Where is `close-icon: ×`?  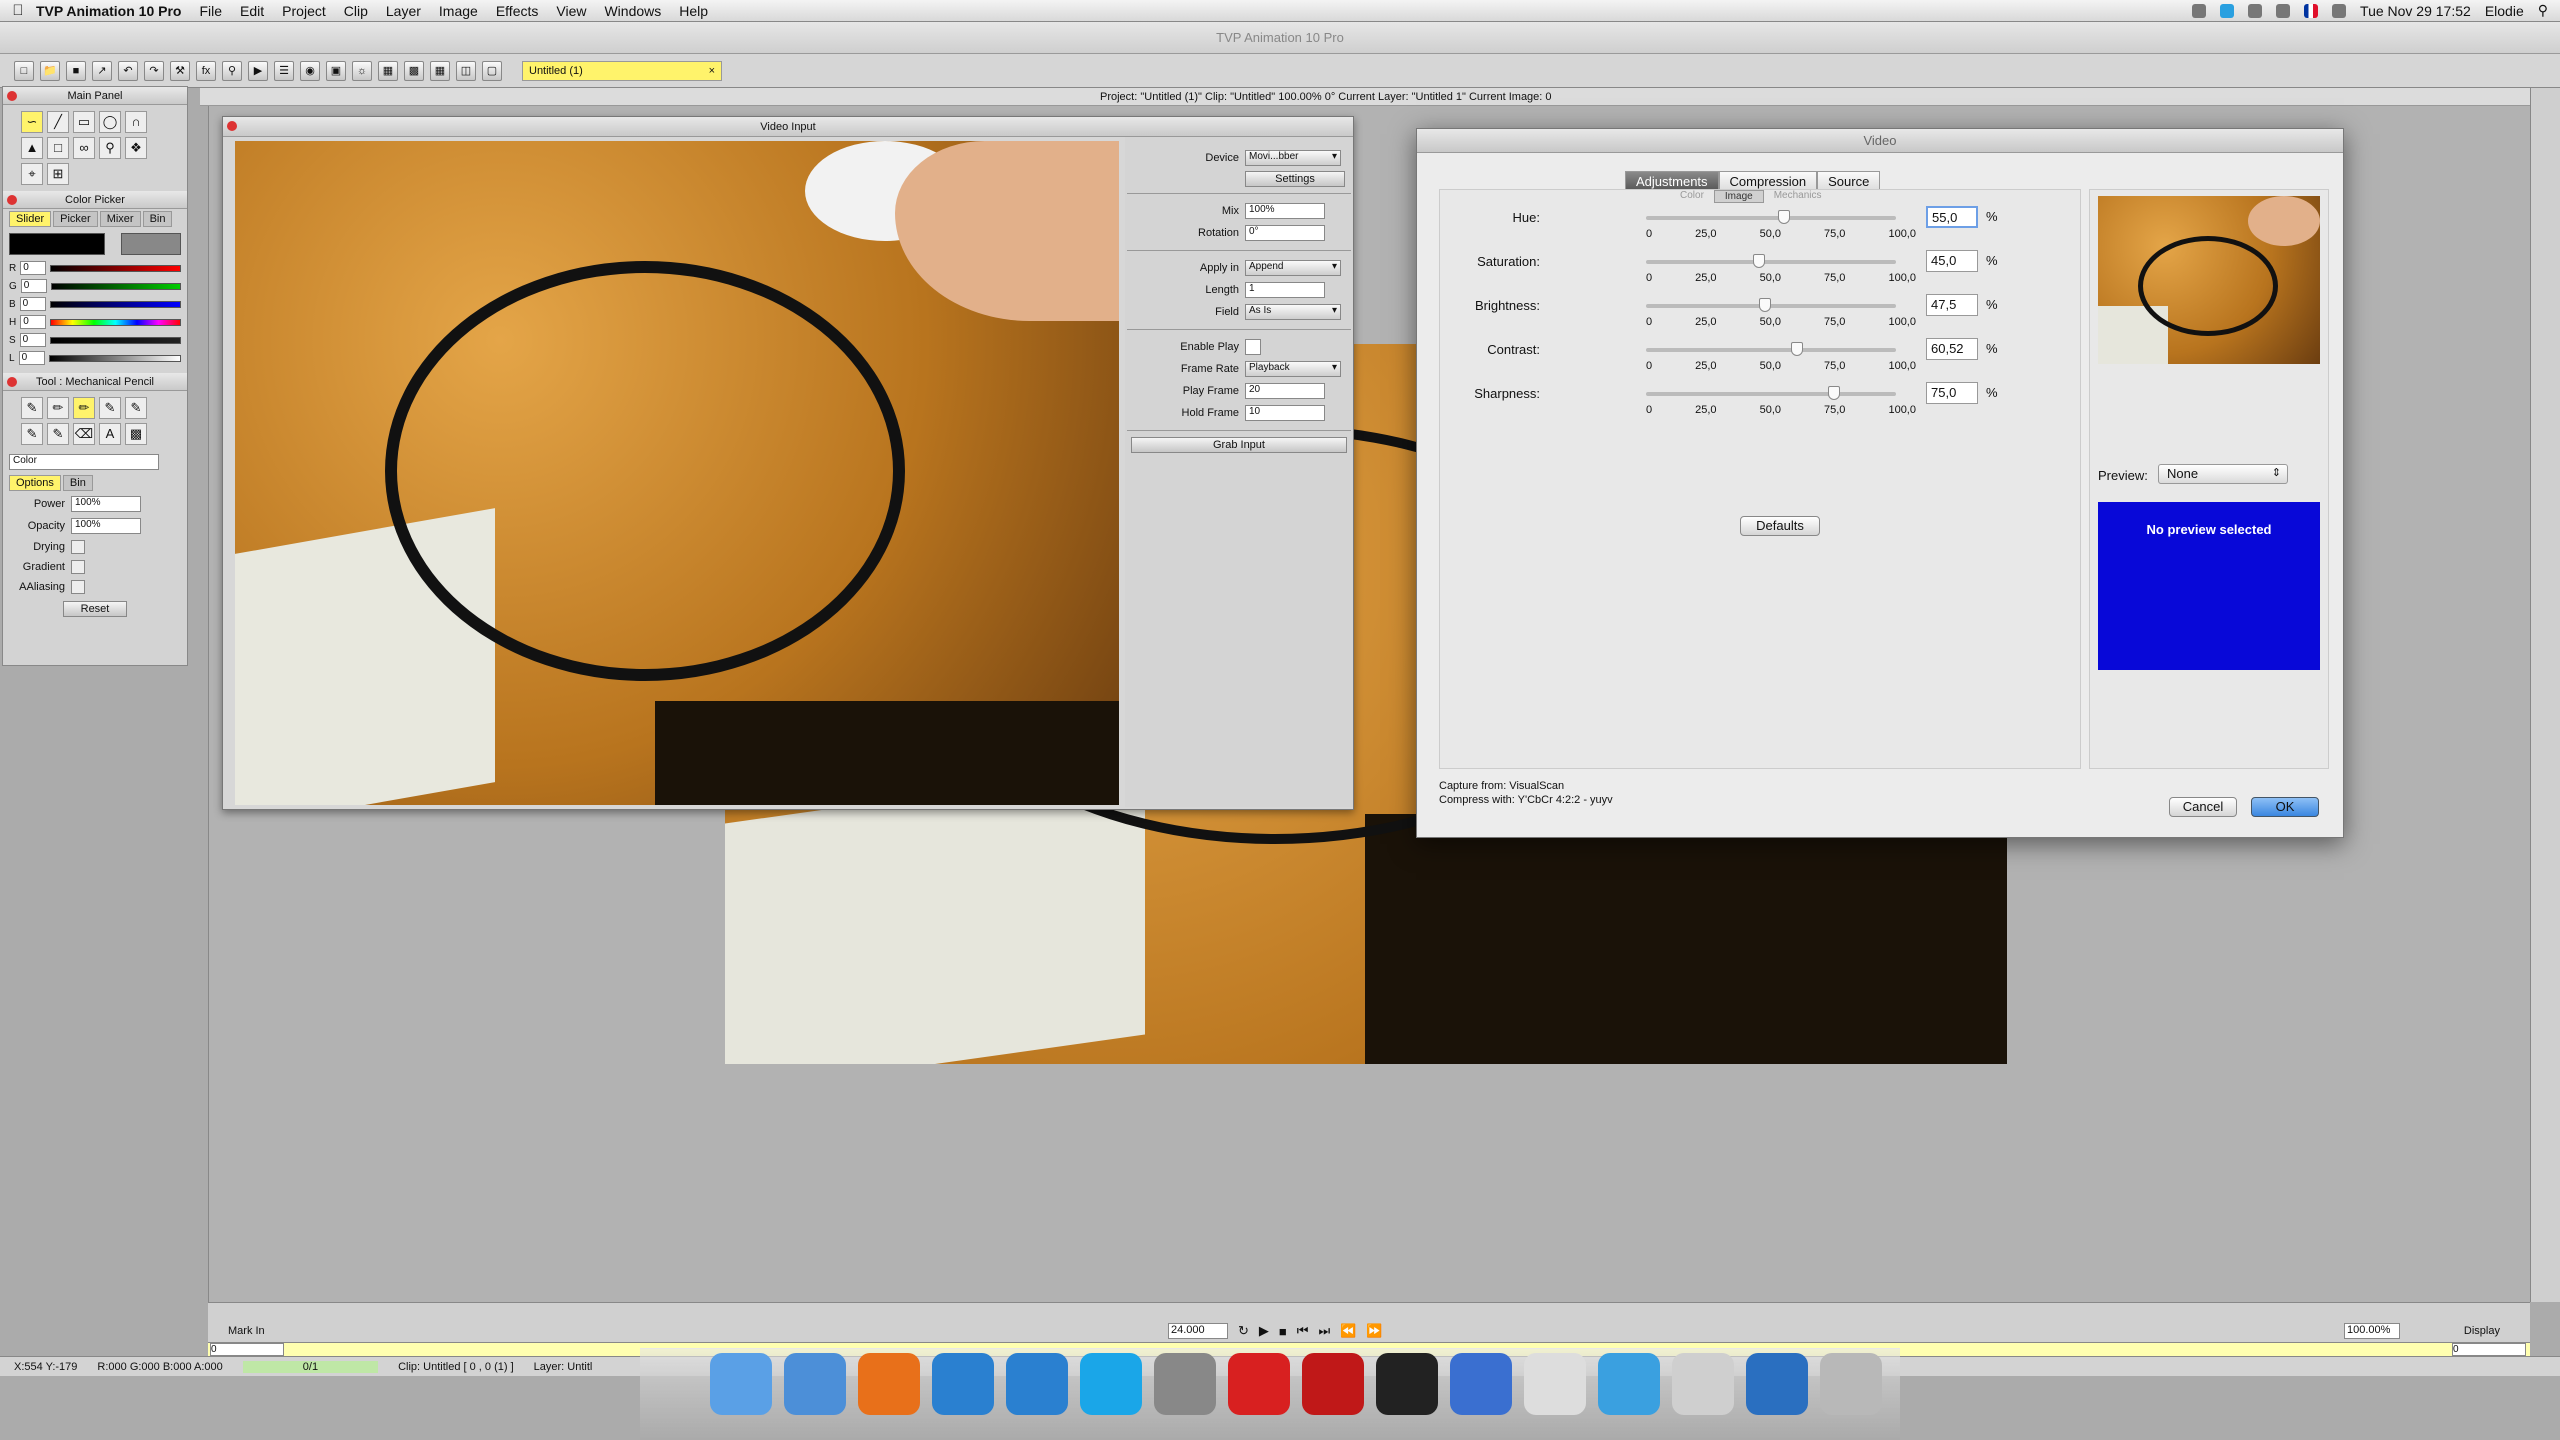 close-icon: × is located at coordinates (712, 71).